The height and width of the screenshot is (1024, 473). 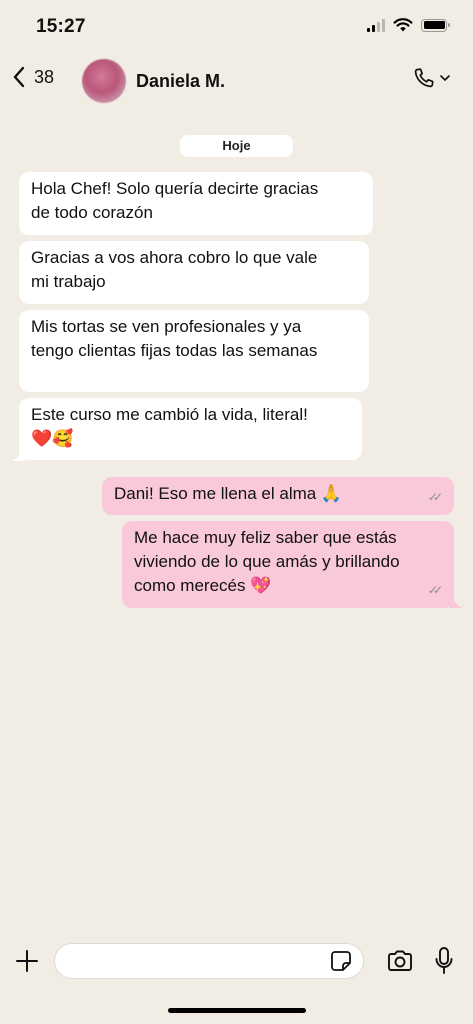 What do you see at coordinates (27, 961) in the screenshot?
I see `plus-icon` at bounding box center [27, 961].